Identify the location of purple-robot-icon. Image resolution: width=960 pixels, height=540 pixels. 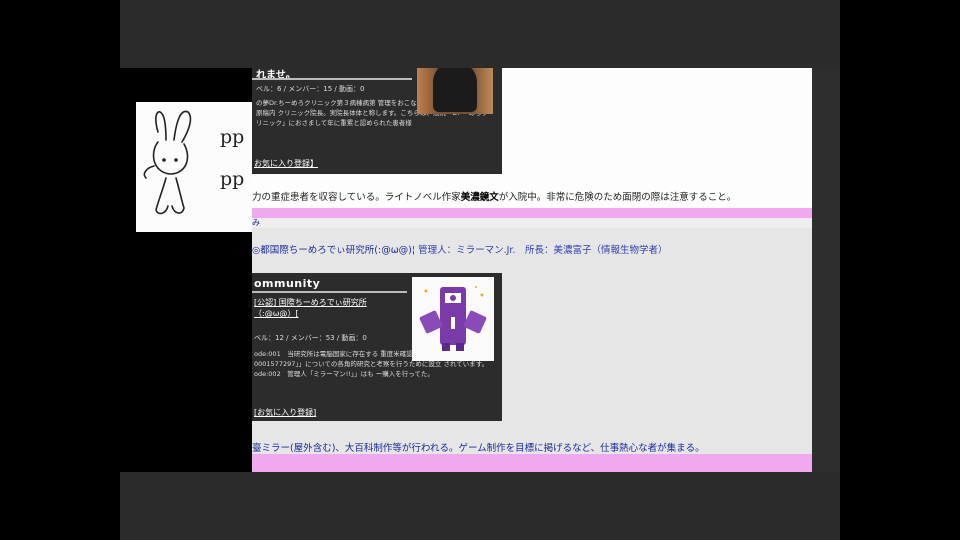
(453, 318).